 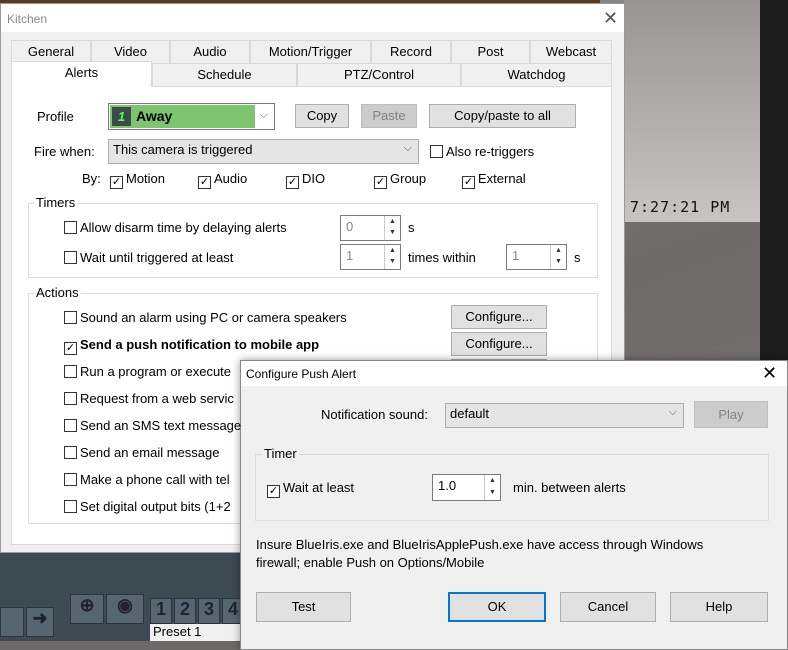 What do you see at coordinates (87, 609) in the screenshot?
I see `zoom-in-icon: ⊕` at bounding box center [87, 609].